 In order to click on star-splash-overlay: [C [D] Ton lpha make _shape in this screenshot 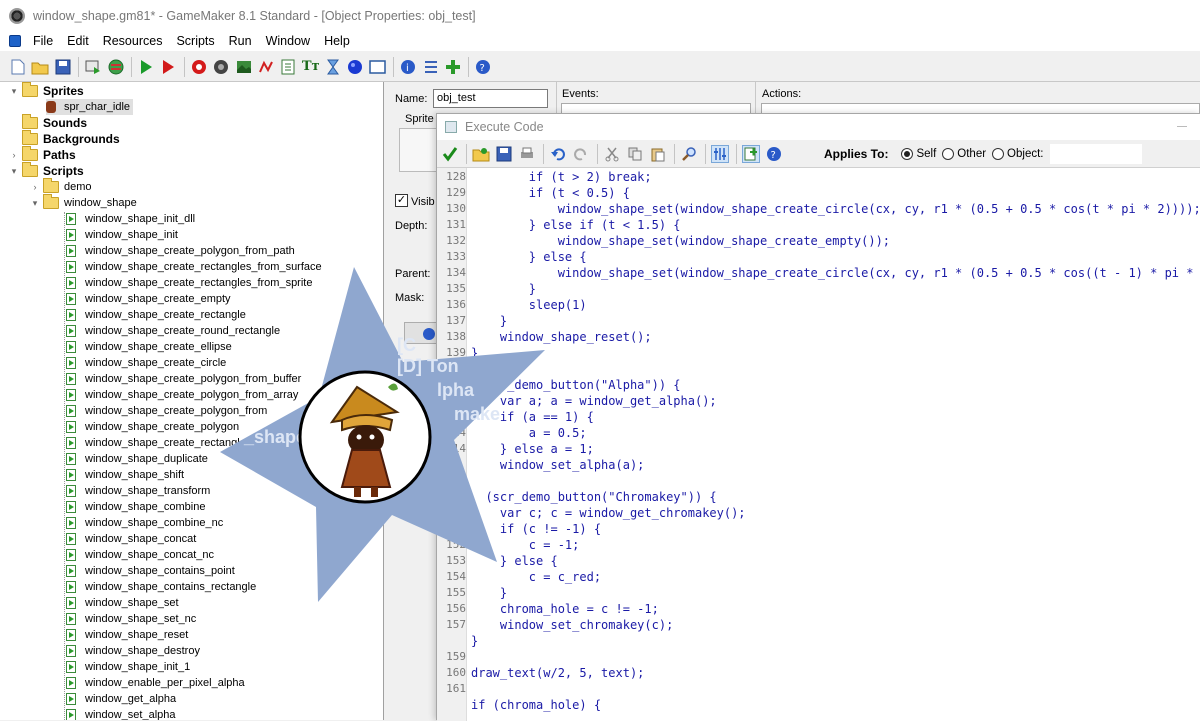, I will do `click(382, 434)`.